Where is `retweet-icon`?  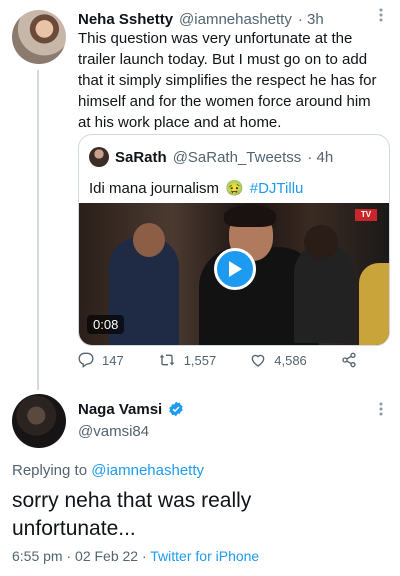
retweet-icon is located at coordinates (167, 360).